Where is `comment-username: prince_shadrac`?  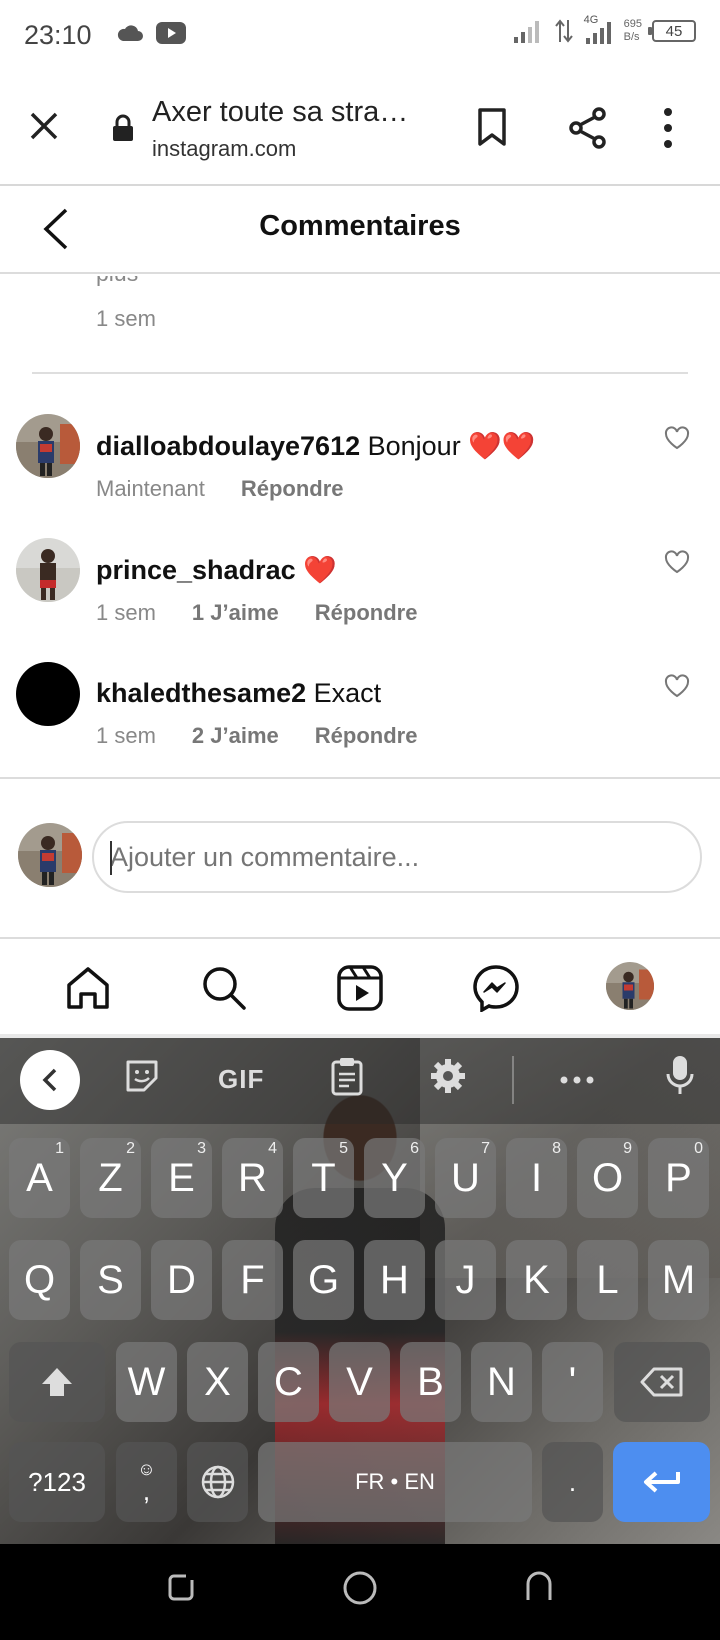 comment-username: prince_shadrac is located at coordinates (196, 570).